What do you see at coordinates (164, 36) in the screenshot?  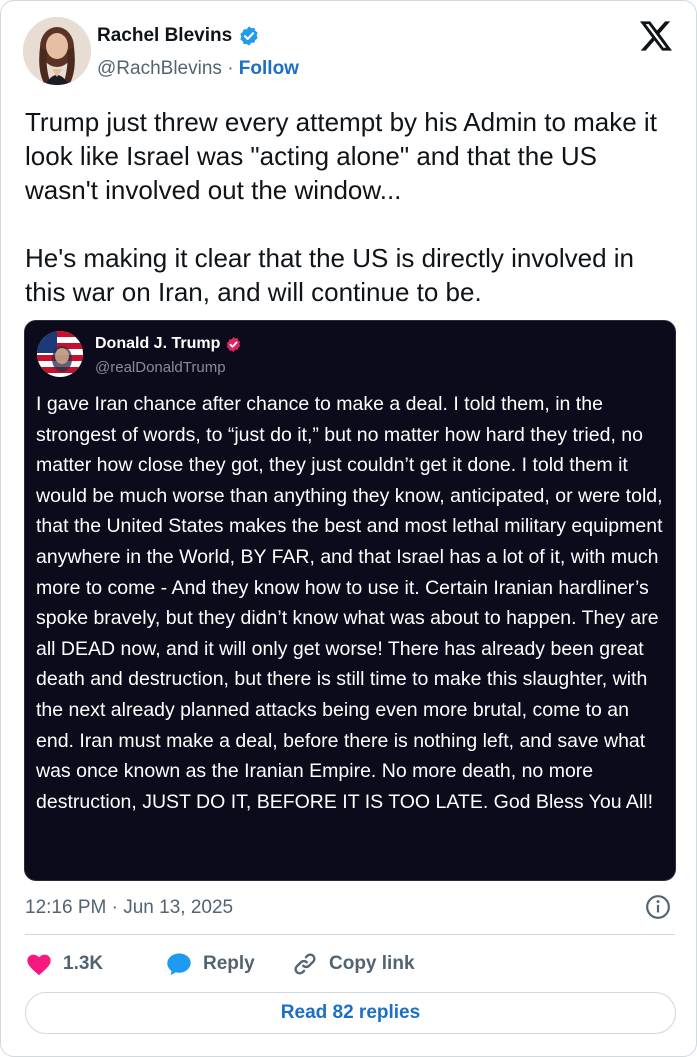 I see `author-name: Rachel Blevins` at bounding box center [164, 36].